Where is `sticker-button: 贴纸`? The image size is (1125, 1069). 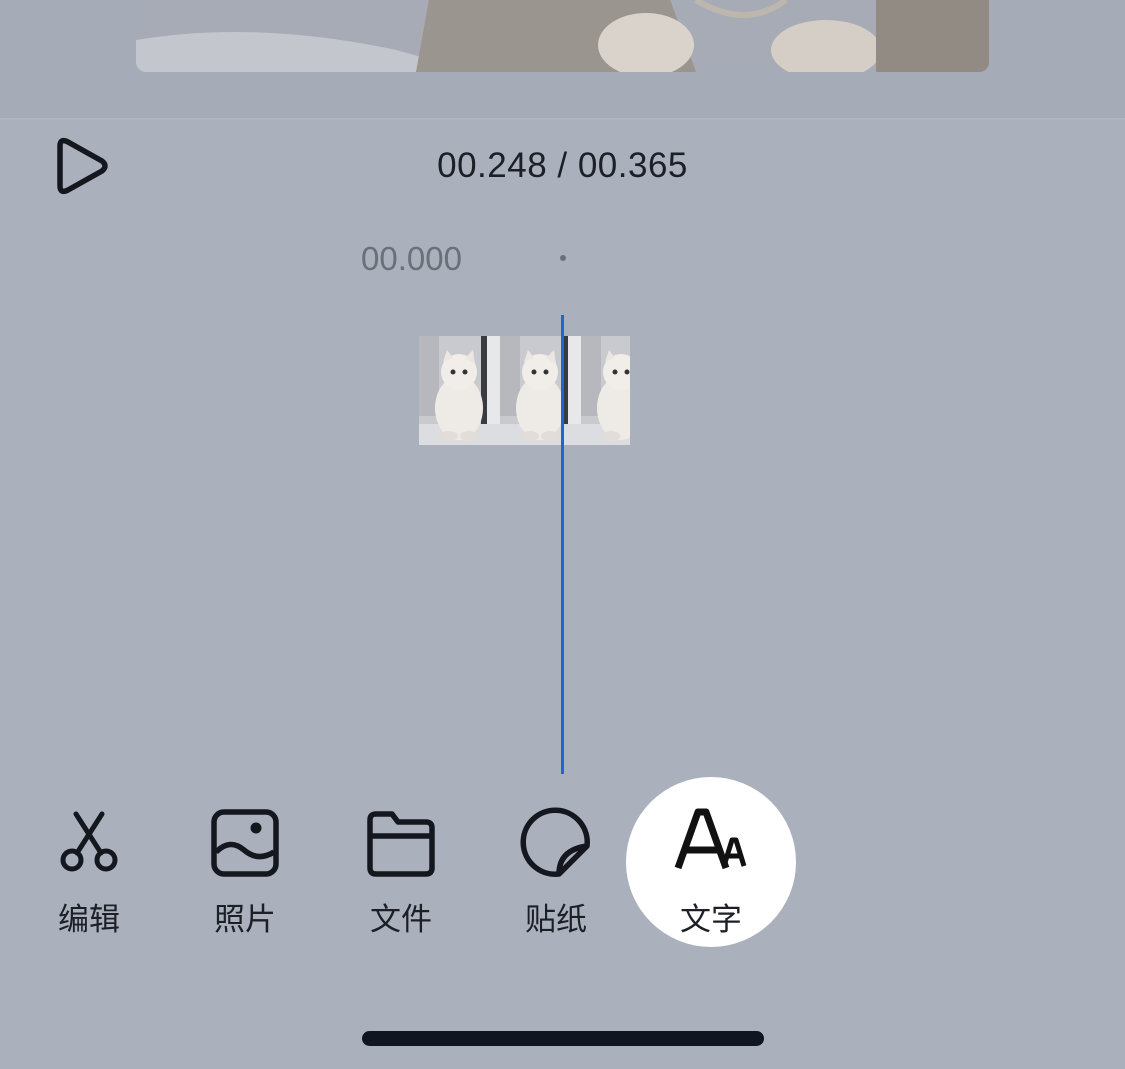 sticker-button: 贴纸 is located at coordinates (556, 863).